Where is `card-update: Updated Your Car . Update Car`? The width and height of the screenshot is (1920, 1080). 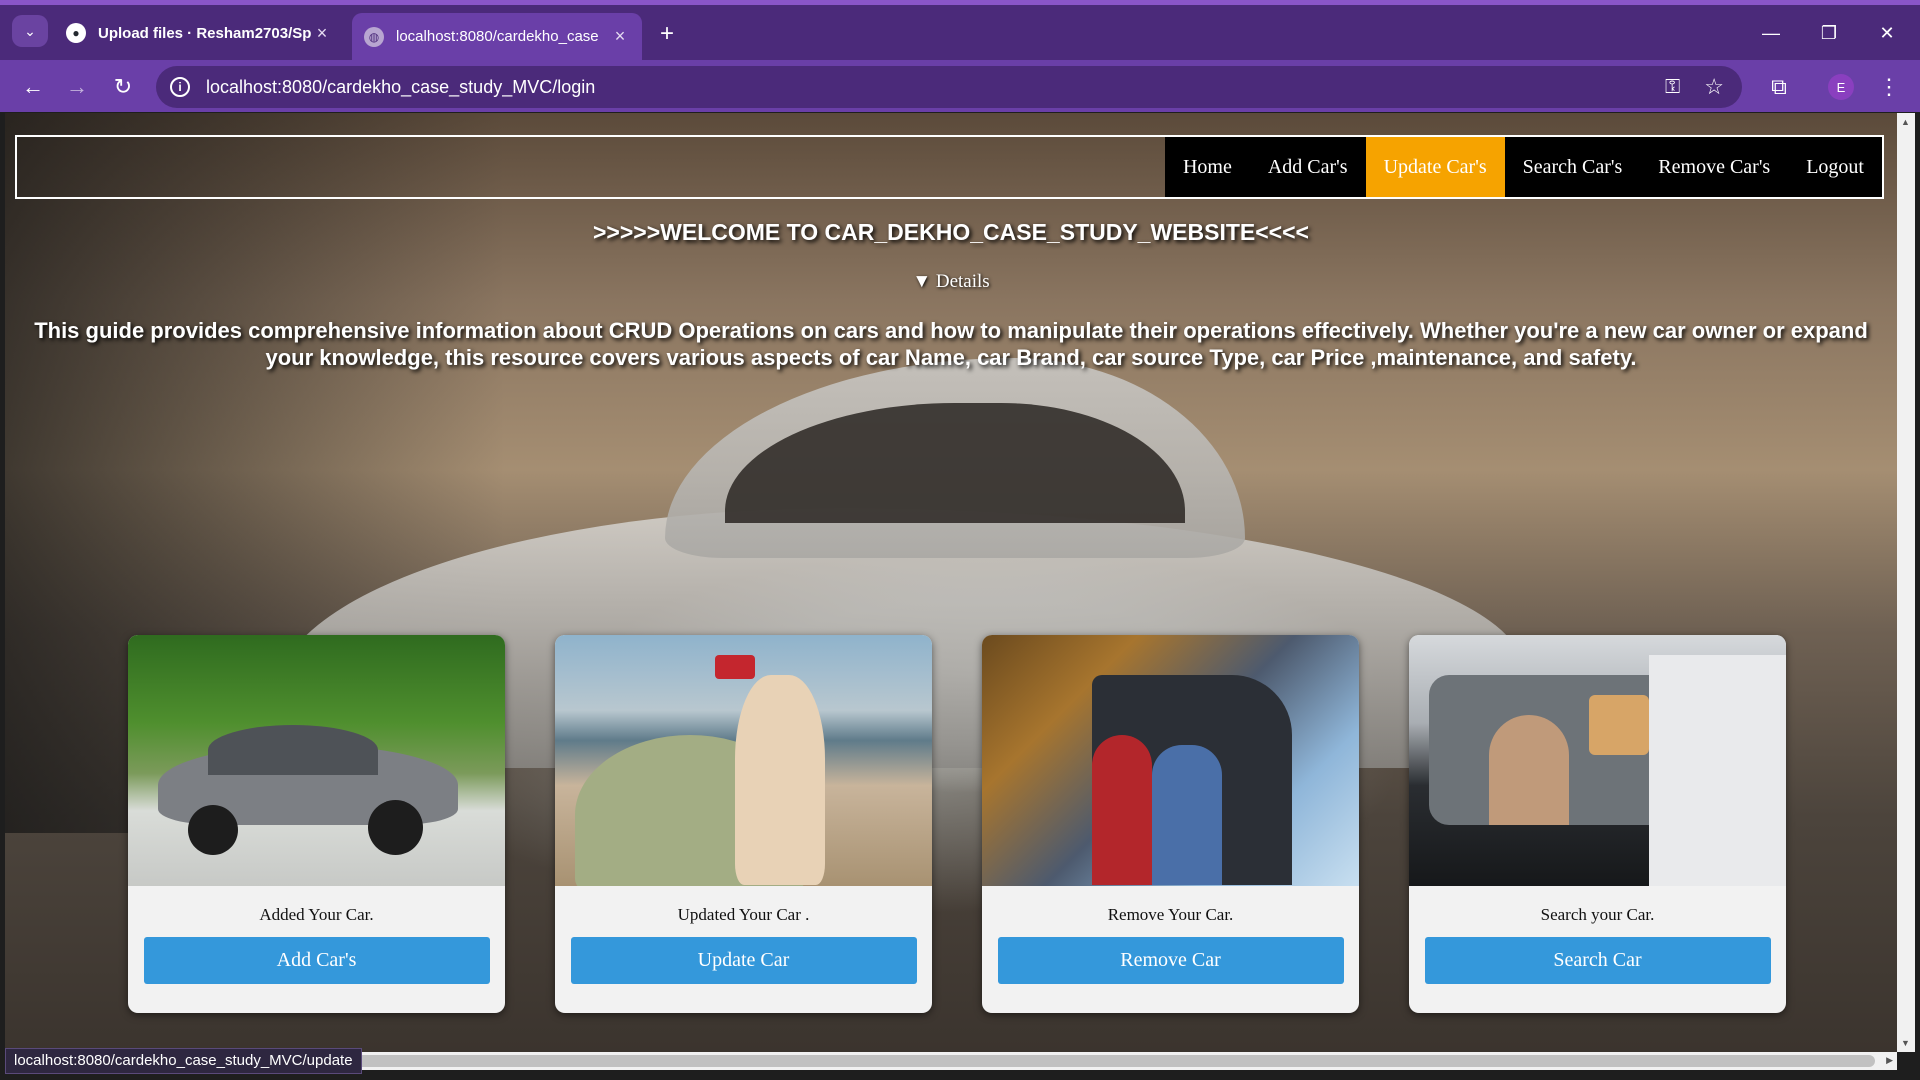 card-update: Updated Your Car . Update Car is located at coordinates (743, 824).